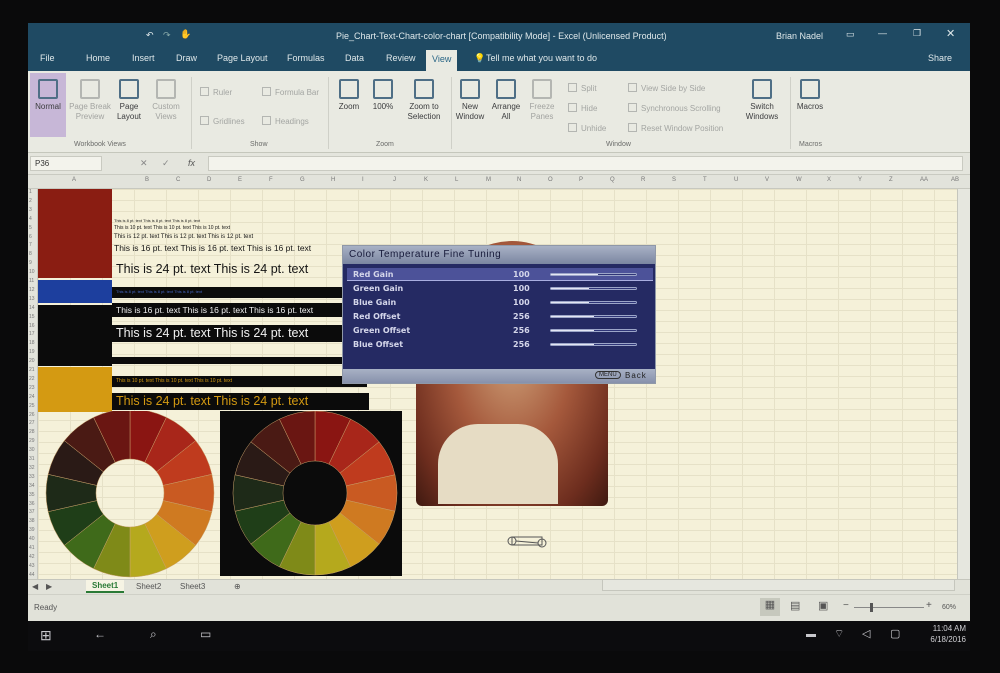  I want to click on row-header: 11, so click(31, 281).